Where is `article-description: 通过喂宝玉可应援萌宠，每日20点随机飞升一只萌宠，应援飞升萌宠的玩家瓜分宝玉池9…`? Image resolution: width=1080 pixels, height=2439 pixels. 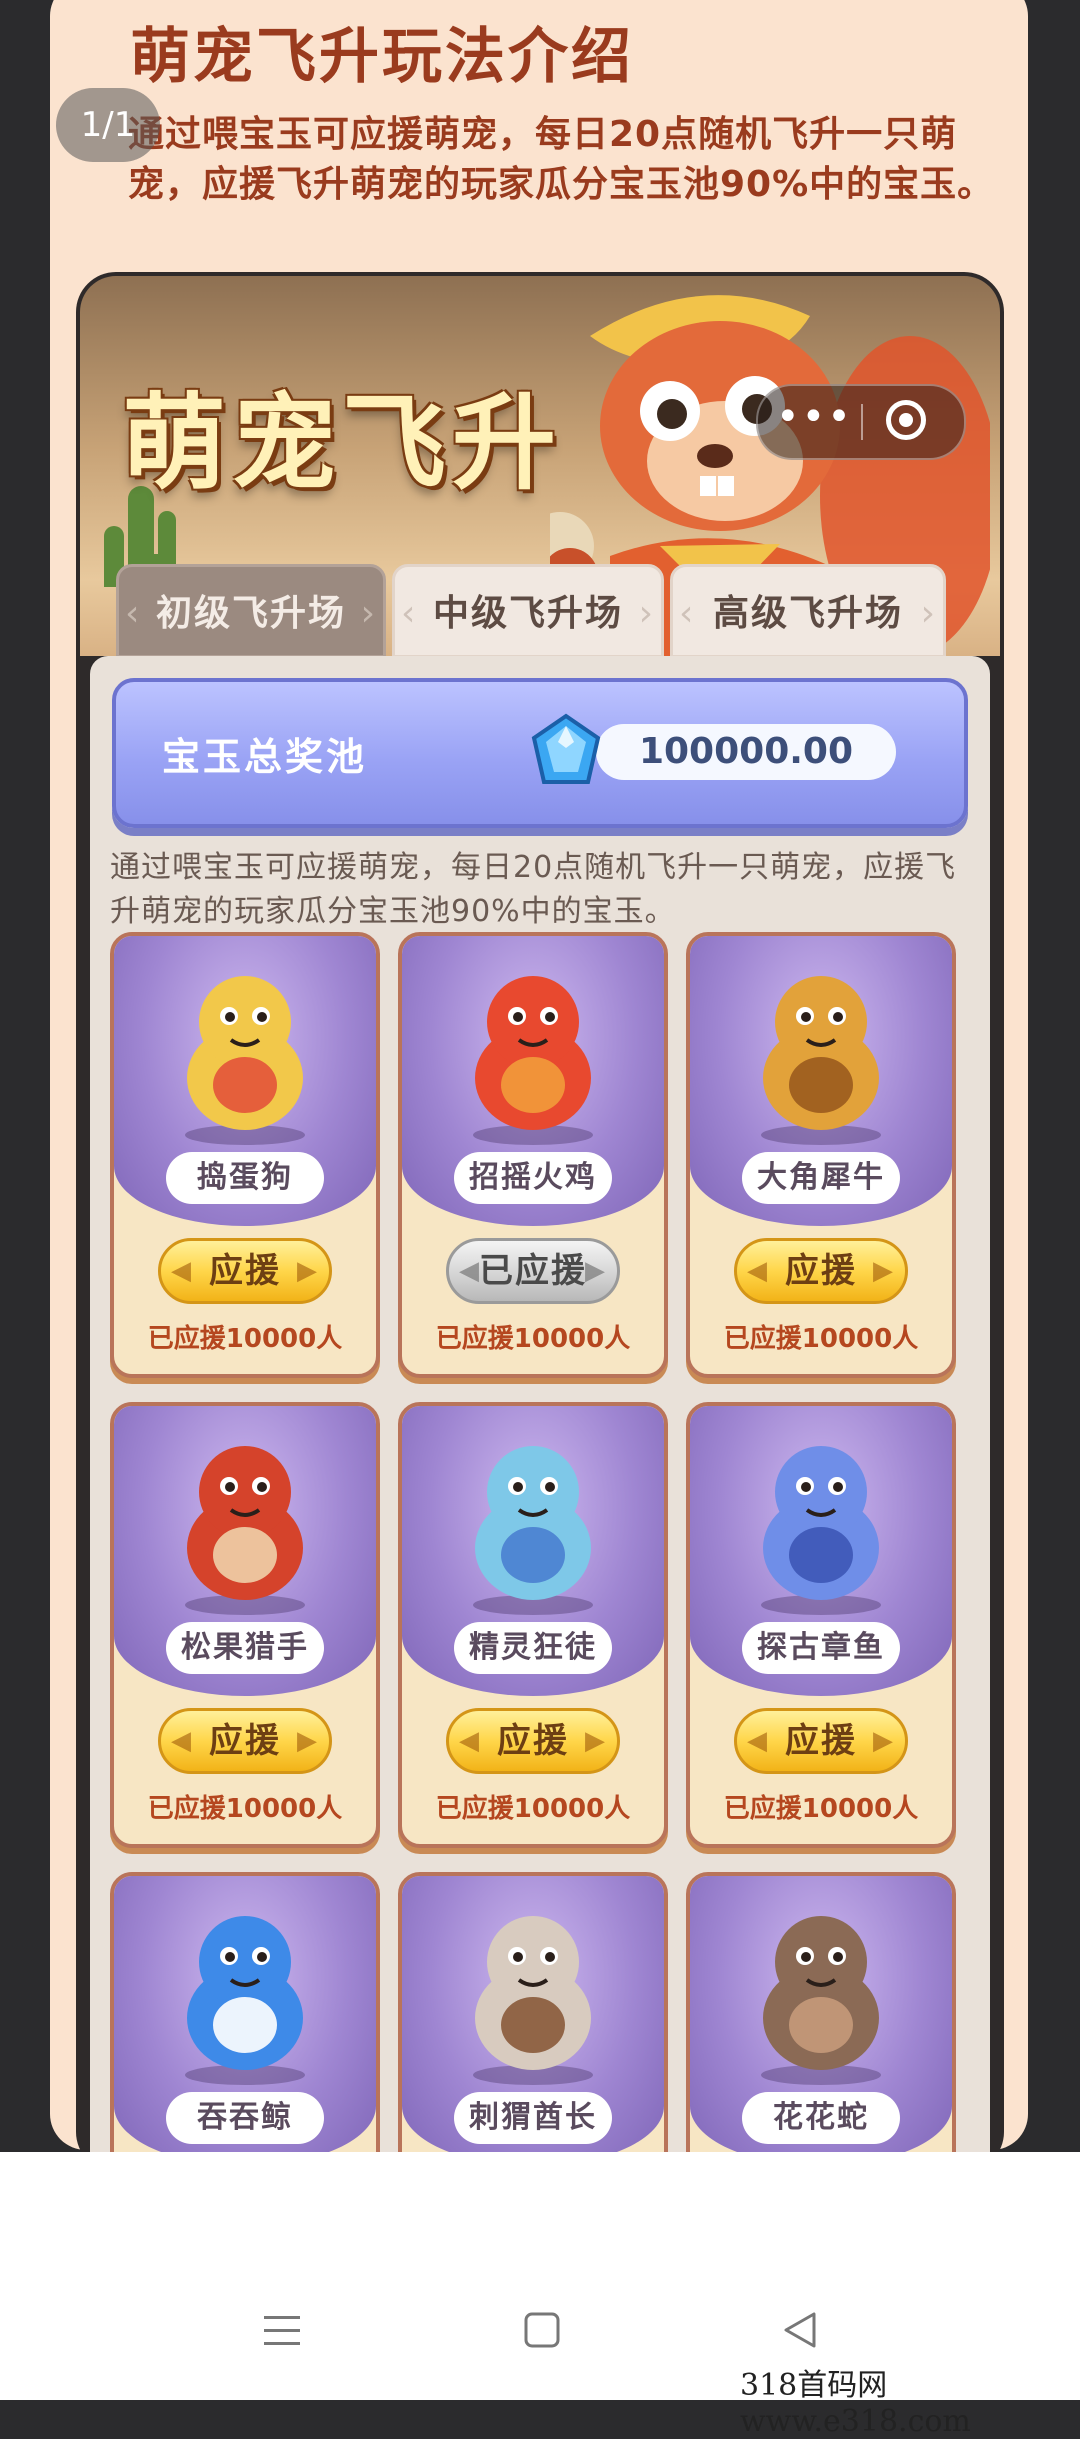 article-description: 通过喂宝玉可应援萌宠，每日20点随机飞升一只萌宠，应援飞升萌宠的玩家瓜分宝玉池9… is located at coordinates (561, 159).